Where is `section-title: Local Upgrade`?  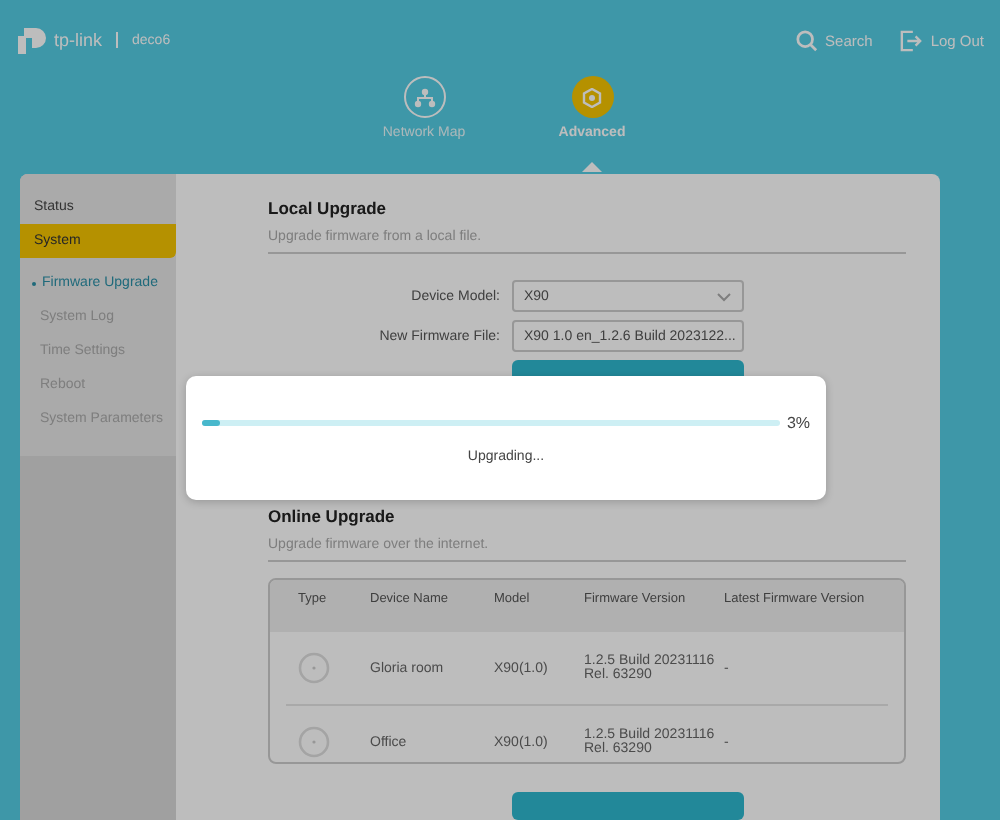 section-title: Local Upgrade is located at coordinates (328, 208).